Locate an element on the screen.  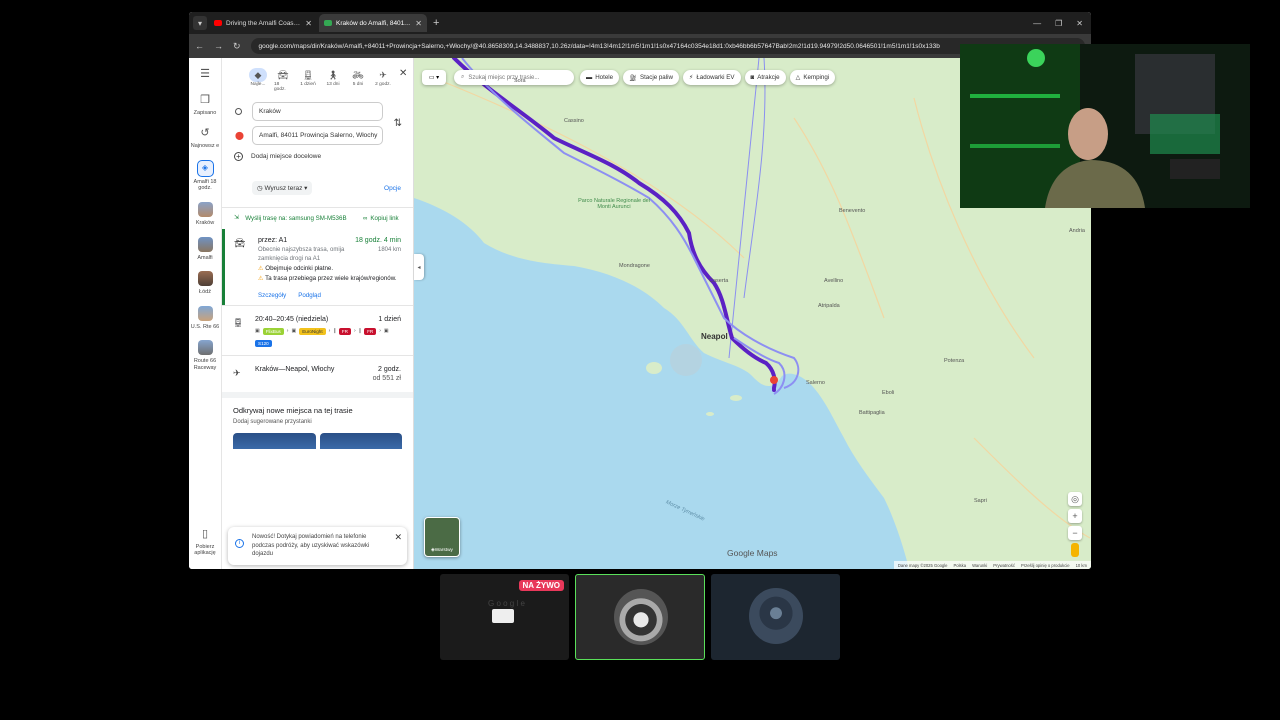
rail-label: Łódź is located at coordinates (205, 292).